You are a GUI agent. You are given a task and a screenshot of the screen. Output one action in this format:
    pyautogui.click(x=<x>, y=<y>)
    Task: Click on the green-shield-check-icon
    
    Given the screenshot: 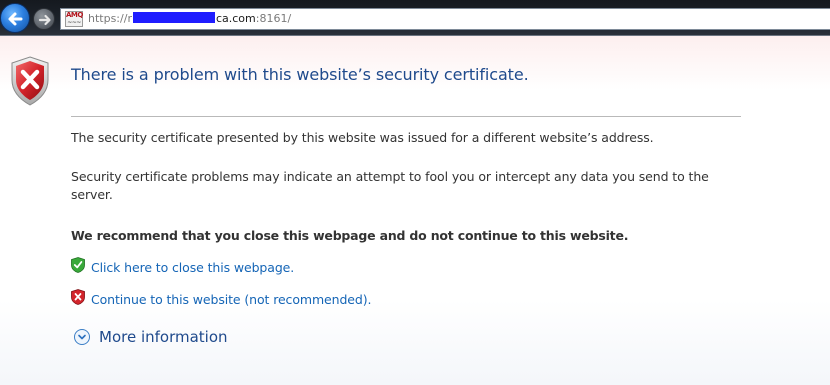 What is the action you would take?
    pyautogui.click(x=78, y=267)
    